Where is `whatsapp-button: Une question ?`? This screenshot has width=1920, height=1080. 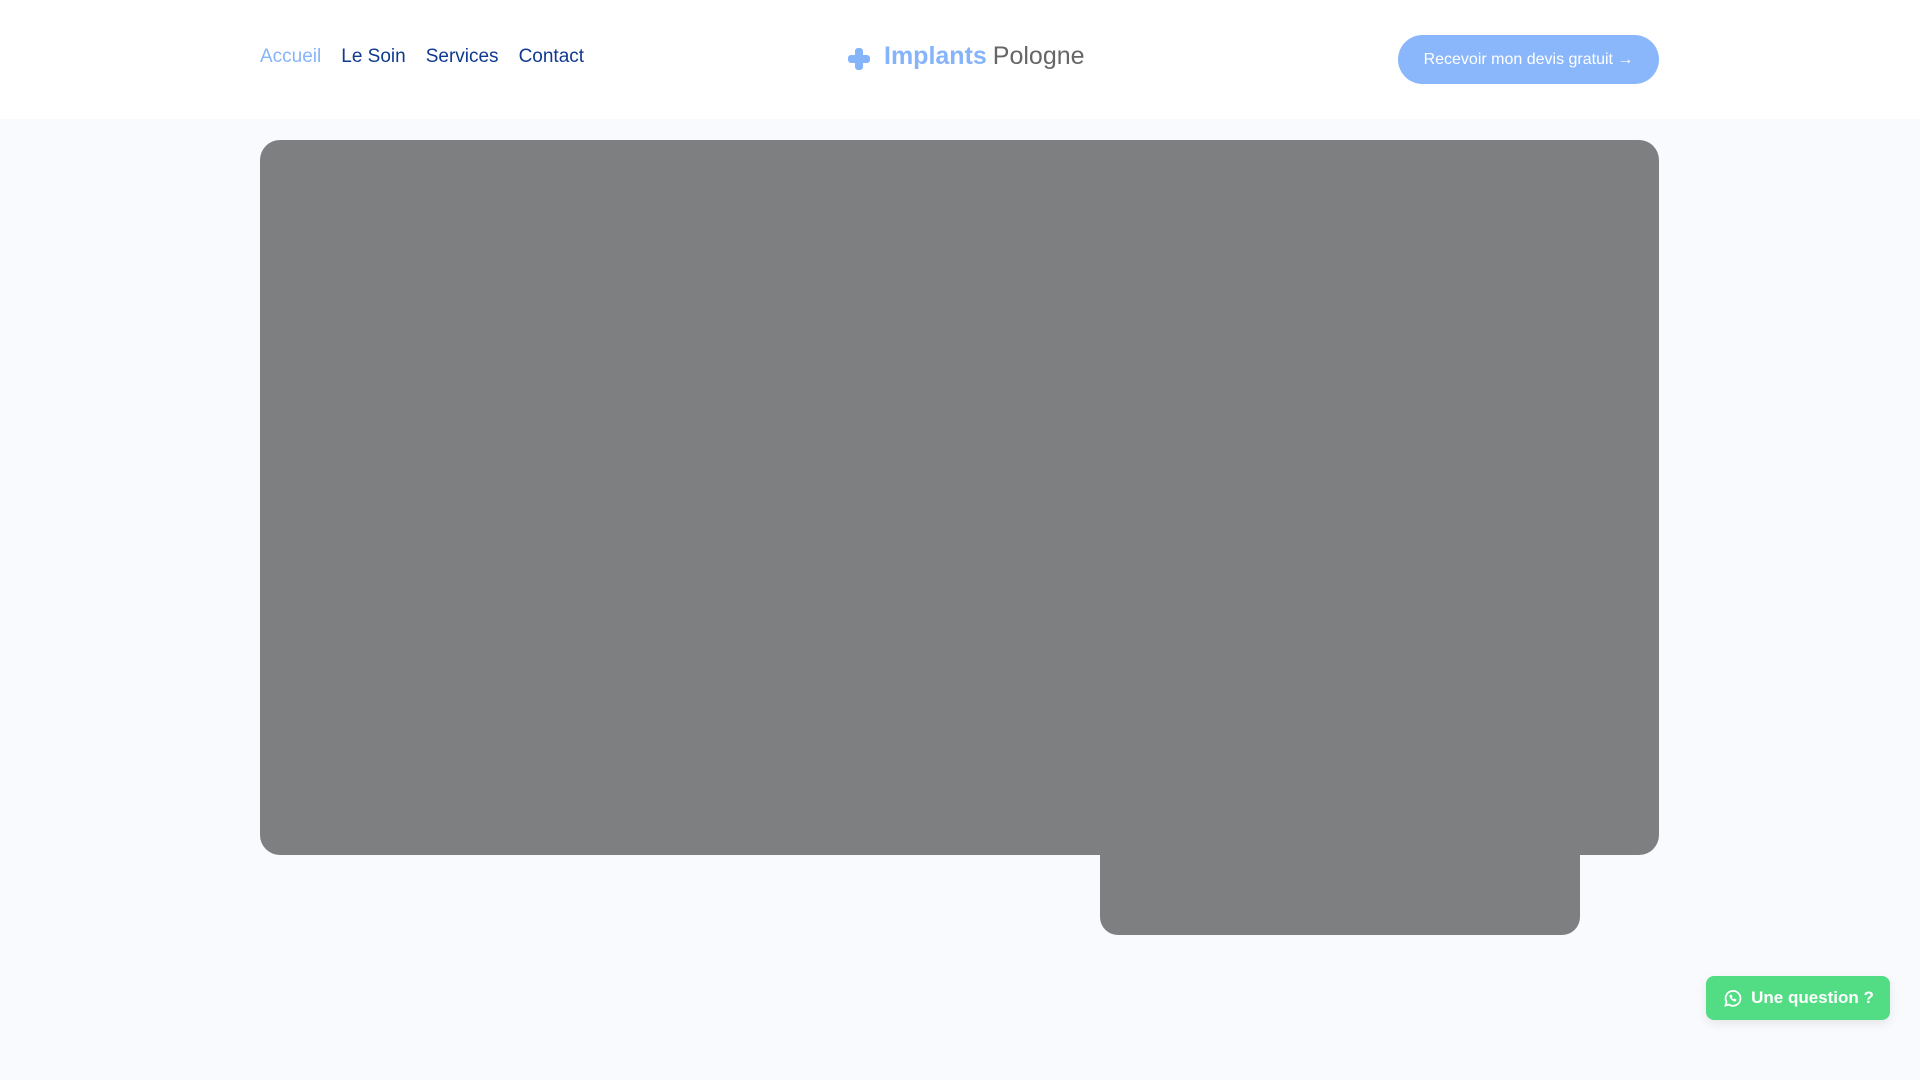 whatsapp-button: Une question ? is located at coordinates (1798, 998).